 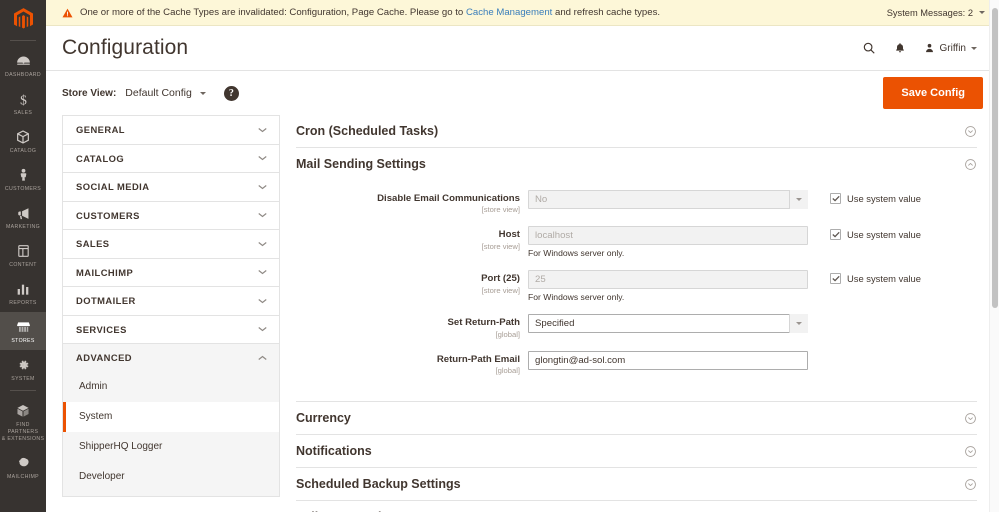 I want to click on accordion-header-general: GENERAL, so click(x=171, y=130).